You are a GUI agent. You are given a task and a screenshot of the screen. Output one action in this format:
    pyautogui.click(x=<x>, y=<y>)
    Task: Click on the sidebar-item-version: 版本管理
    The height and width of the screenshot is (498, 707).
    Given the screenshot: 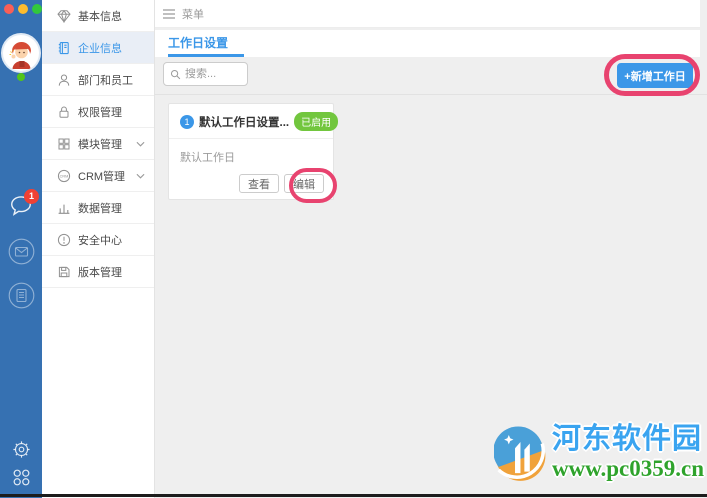 What is the action you would take?
    pyautogui.click(x=98, y=272)
    